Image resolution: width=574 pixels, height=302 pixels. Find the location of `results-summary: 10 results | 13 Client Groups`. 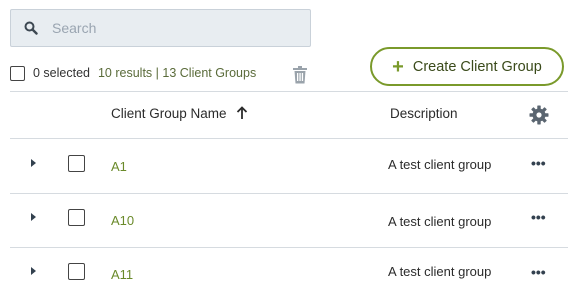

results-summary: 10 results | 13 Client Groups is located at coordinates (177, 73).